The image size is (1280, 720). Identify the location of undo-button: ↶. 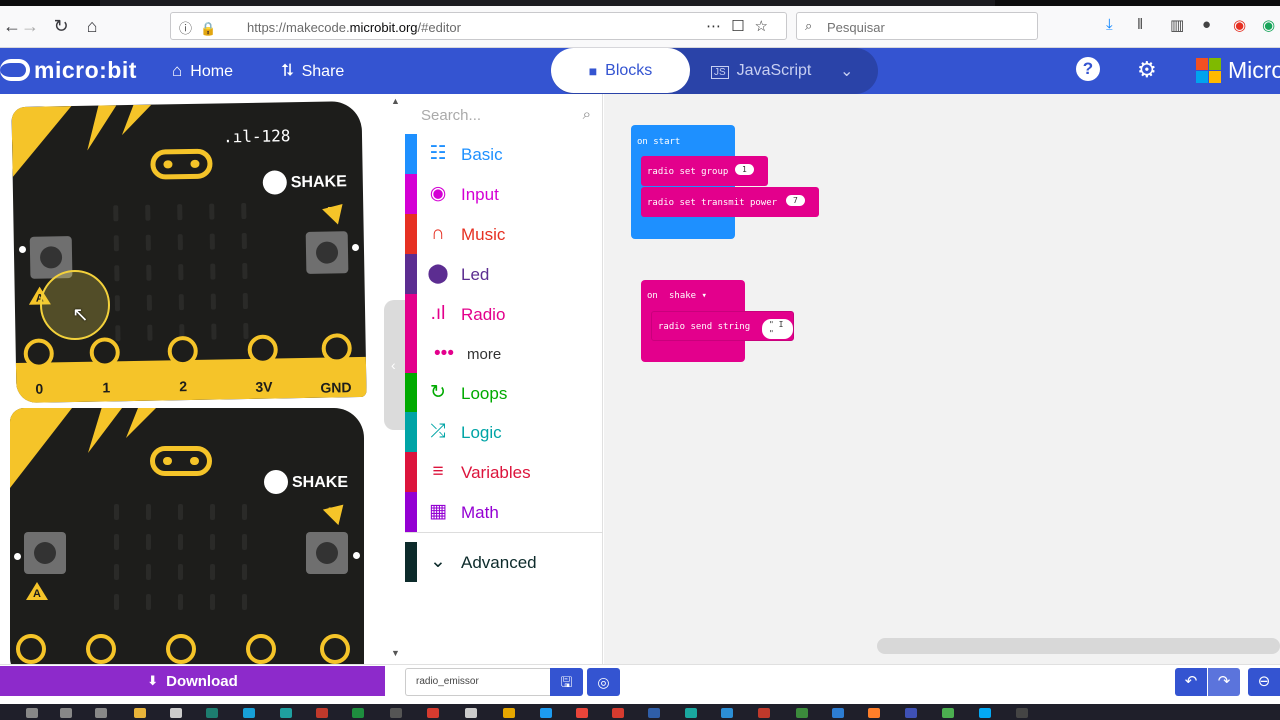
(1191, 682).